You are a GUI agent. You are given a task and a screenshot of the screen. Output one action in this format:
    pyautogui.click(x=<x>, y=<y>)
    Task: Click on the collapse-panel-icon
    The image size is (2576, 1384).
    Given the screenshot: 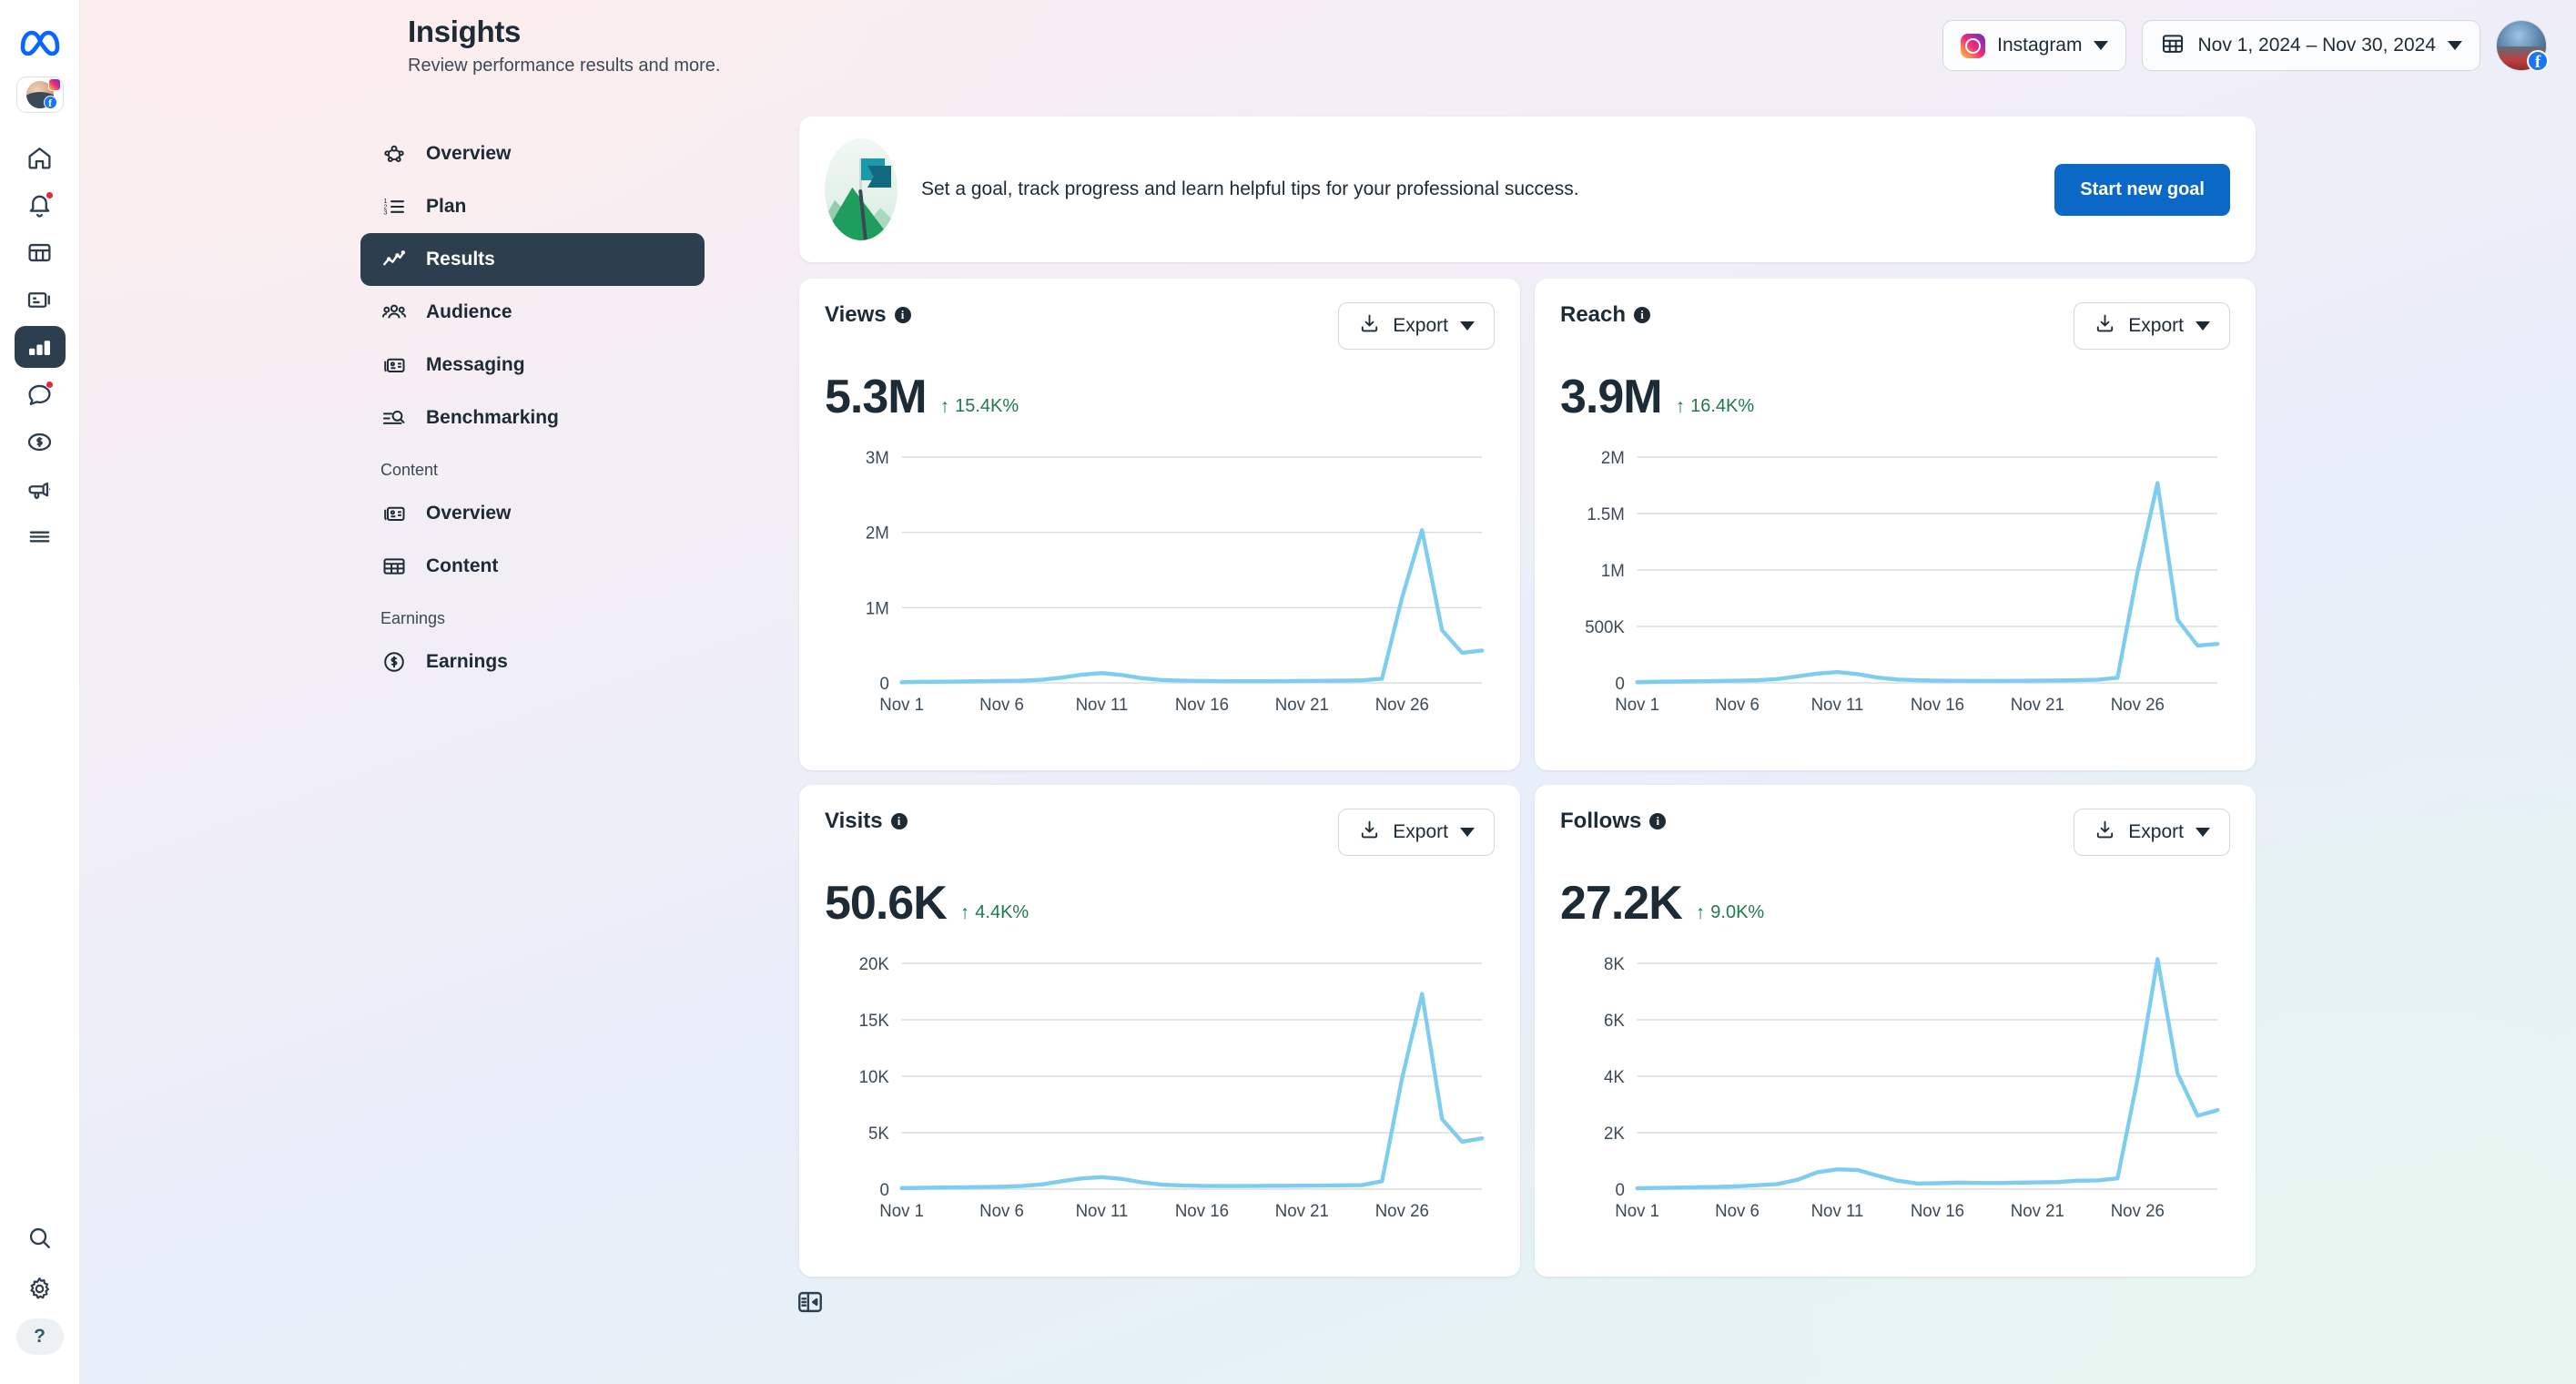 What is the action you would take?
    pyautogui.click(x=810, y=1302)
    